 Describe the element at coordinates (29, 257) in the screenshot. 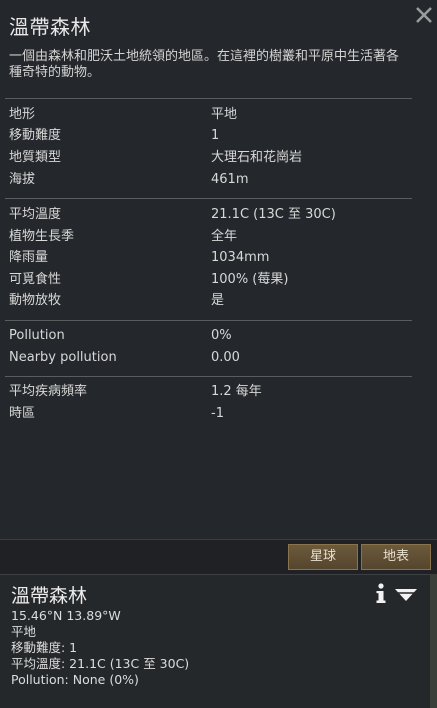

I see `stat-label: 降雨量` at that location.